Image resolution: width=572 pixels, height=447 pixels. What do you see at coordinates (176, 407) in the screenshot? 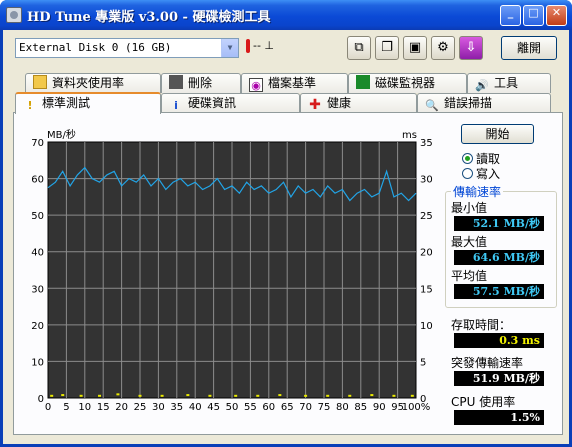
I see `x-tick-label: 35` at bounding box center [176, 407].